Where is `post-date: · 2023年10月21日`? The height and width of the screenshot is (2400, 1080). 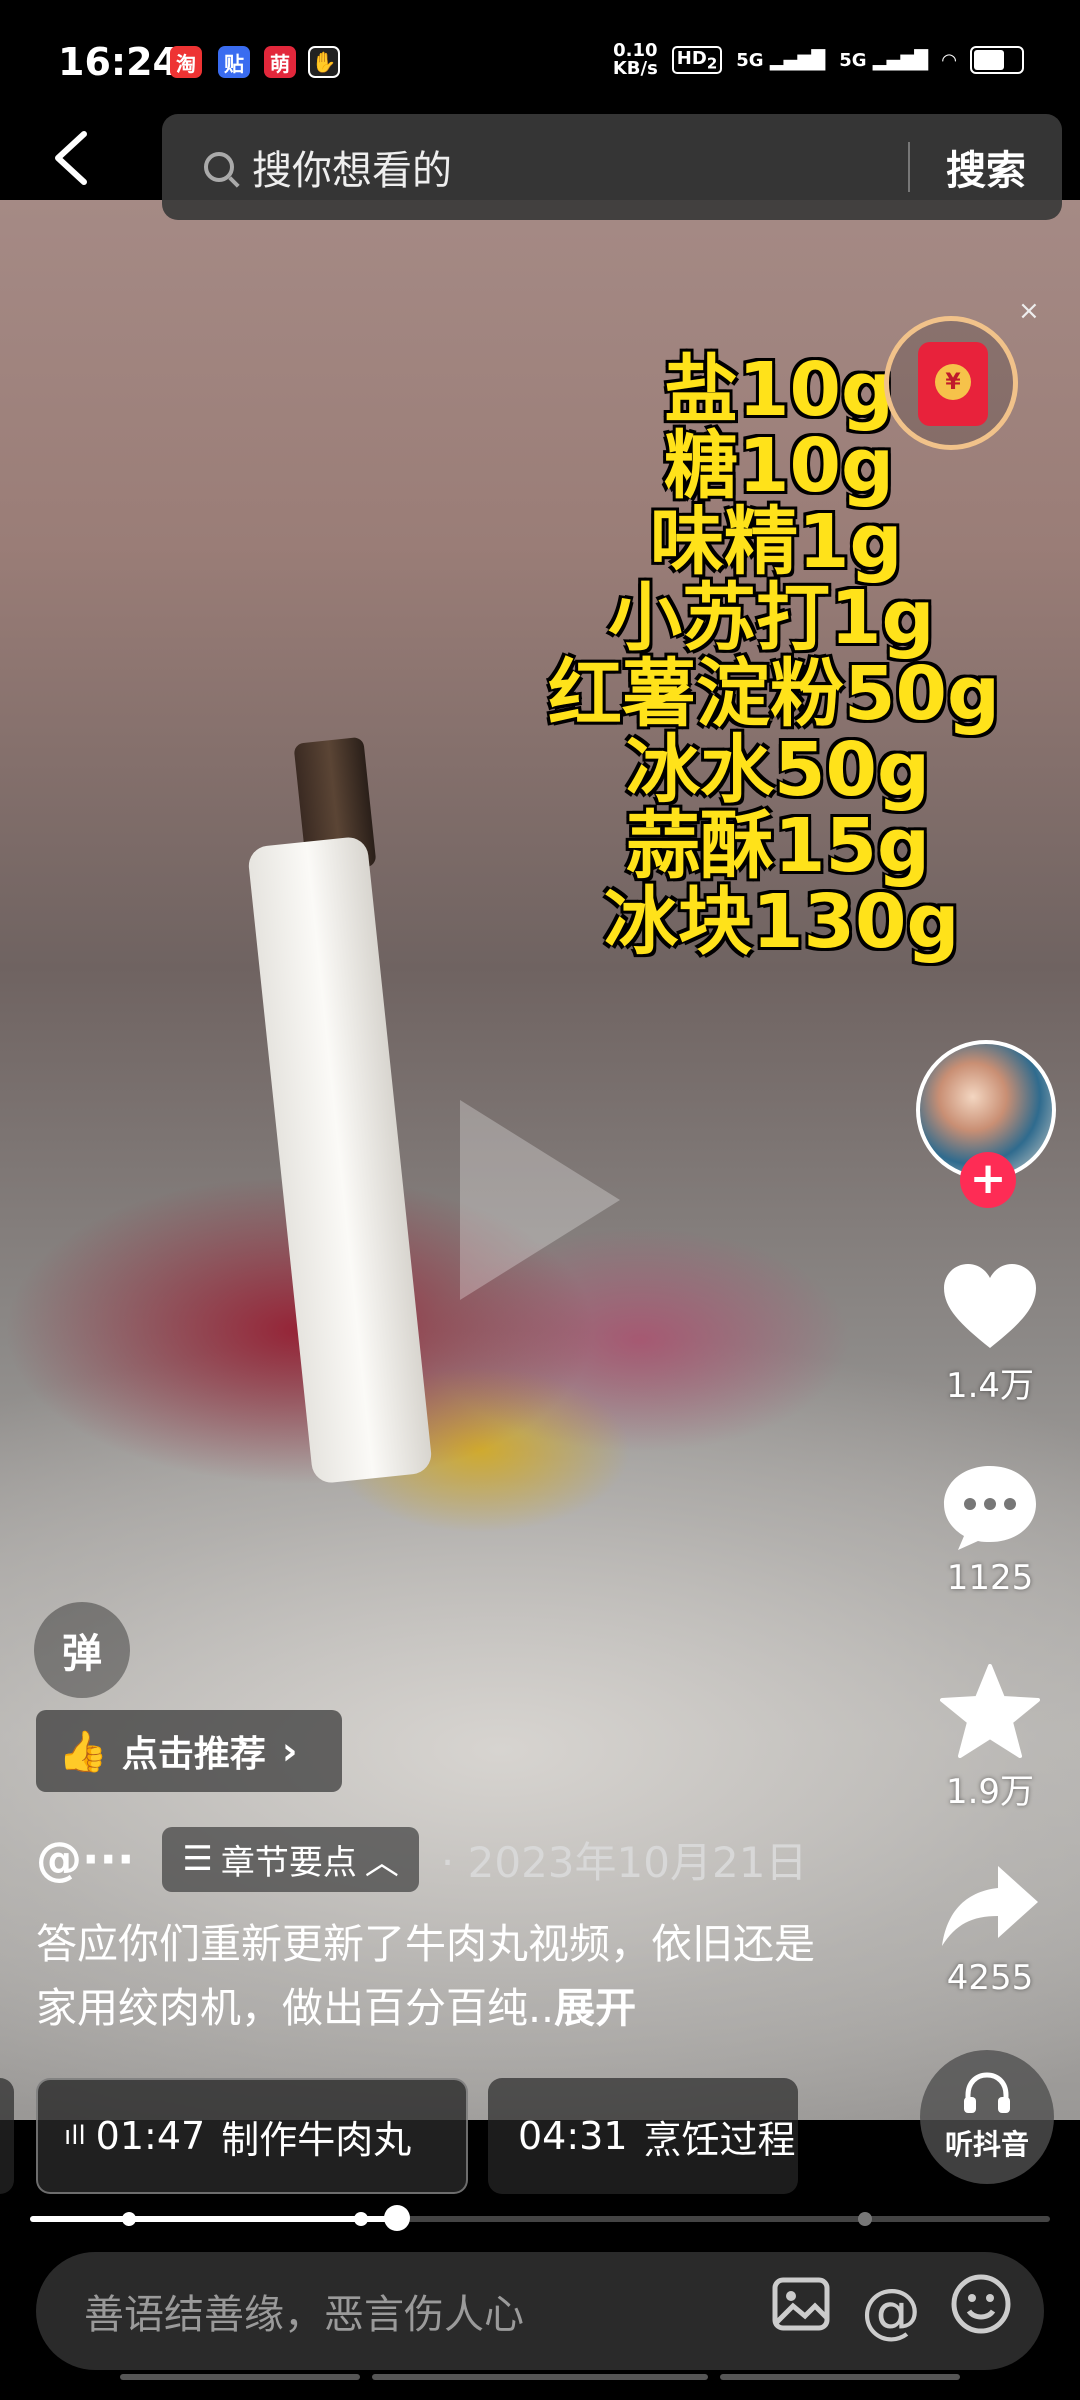
post-date: · 2023年10月21日 is located at coordinates (624, 1859).